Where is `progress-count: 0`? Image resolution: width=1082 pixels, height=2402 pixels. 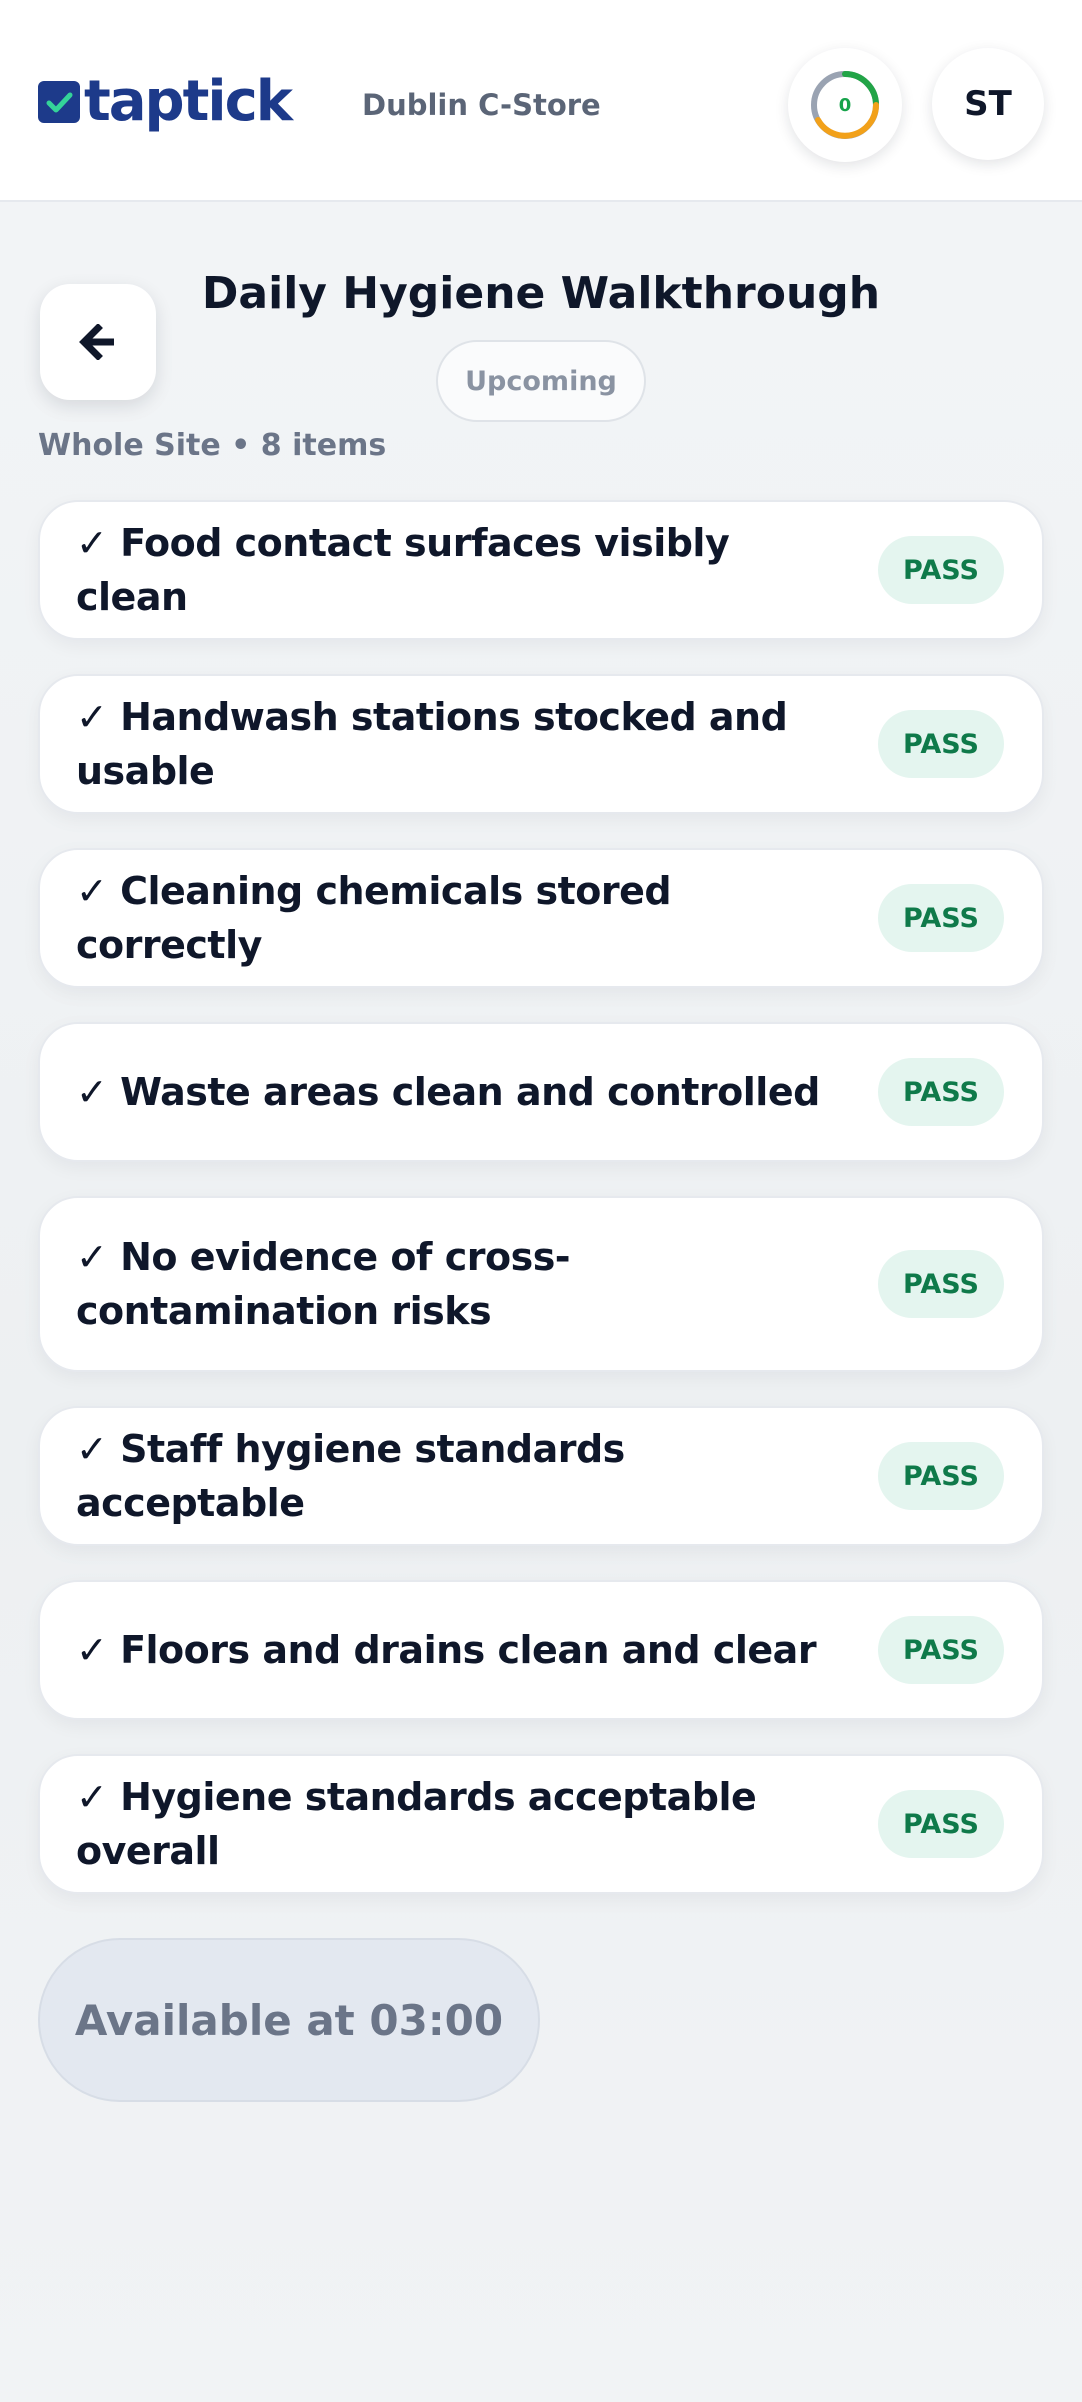 progress-count: 0 is located at coordinates (845, 105).